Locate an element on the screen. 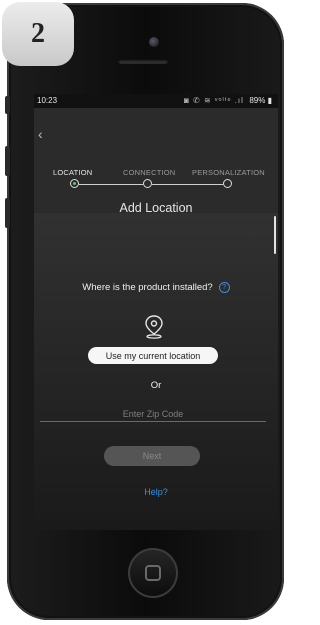 The height and width of the screenshot is (625, 320). step-label-location: LOCATION is located at coordinates (73, 172).